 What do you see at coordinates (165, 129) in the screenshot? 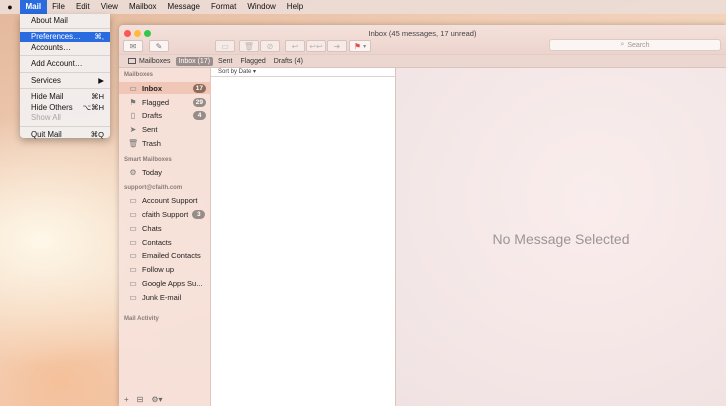
I see `sidebar-item-sent: ➤ Sent` at bounding box center [165, 129].